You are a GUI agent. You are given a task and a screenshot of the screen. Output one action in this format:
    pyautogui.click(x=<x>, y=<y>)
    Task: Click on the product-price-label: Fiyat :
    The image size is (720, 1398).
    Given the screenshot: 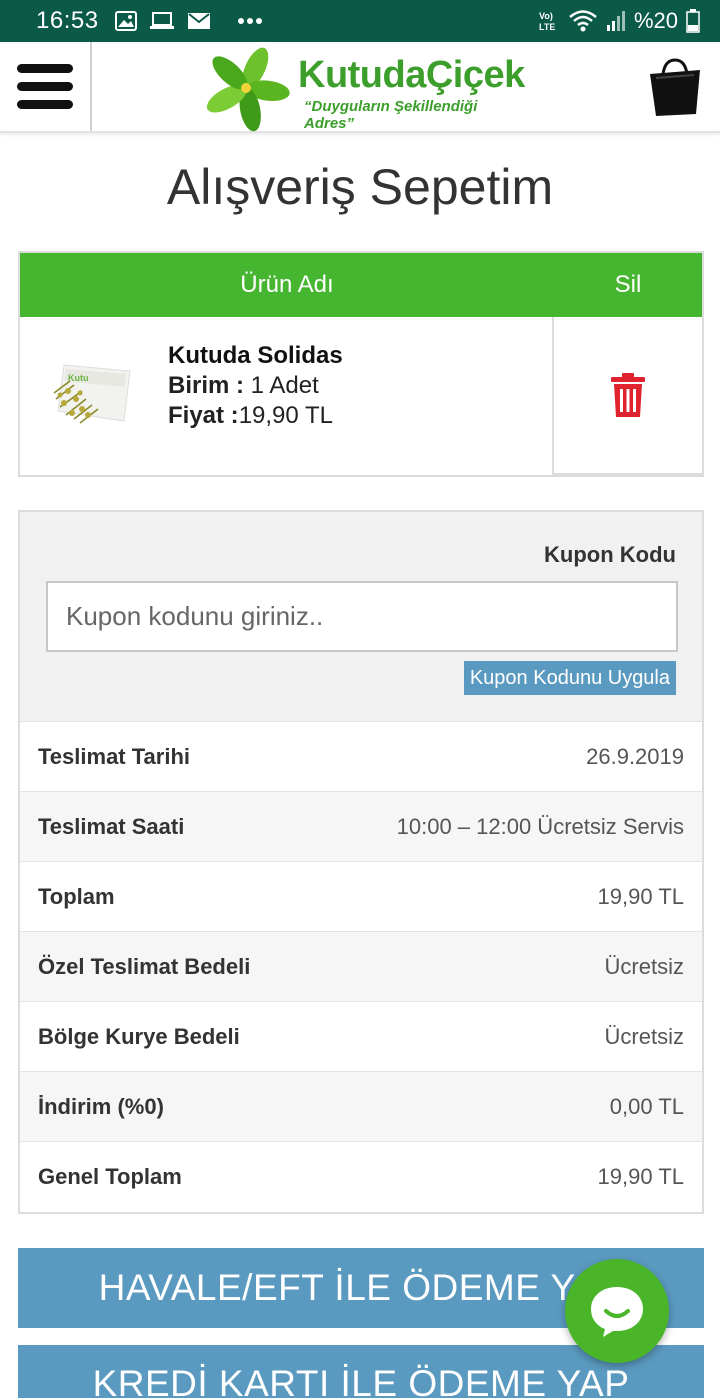 What is the action you would take?
    pyautogui.click(x=203, y=415)
    